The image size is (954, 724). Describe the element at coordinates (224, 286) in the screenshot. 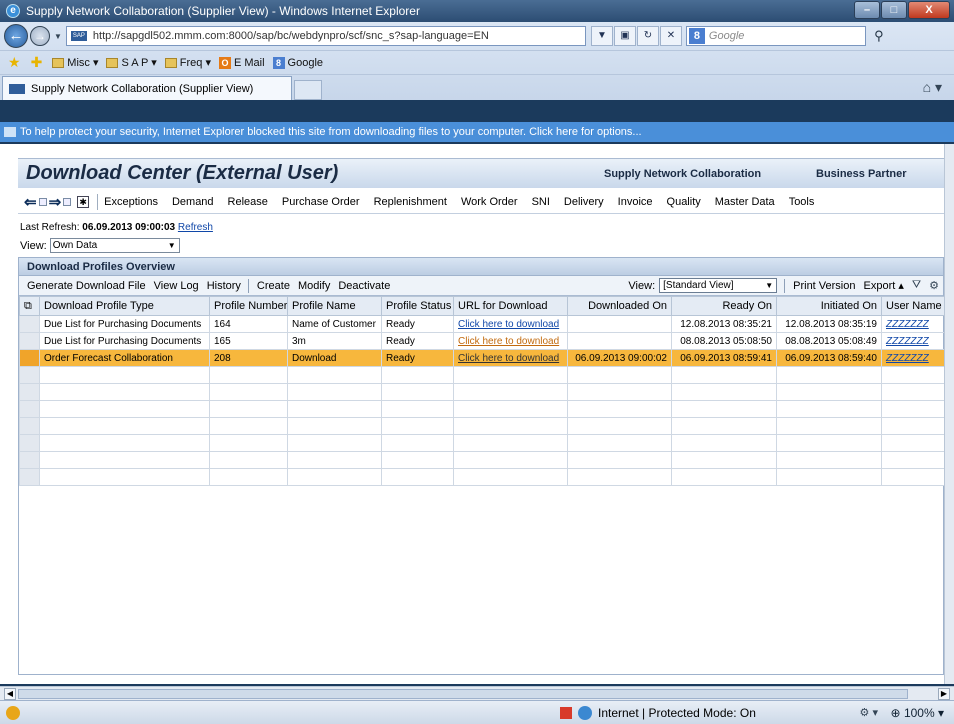

I see `history-button: History` at that location.